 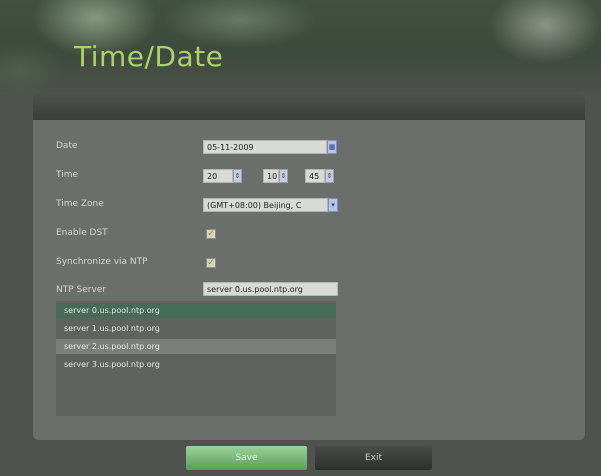 What do you see at coordinates (237, 176) in the screenshot?
I see `hour-spin-icon: ⇕` at bounding box center [237, 176].